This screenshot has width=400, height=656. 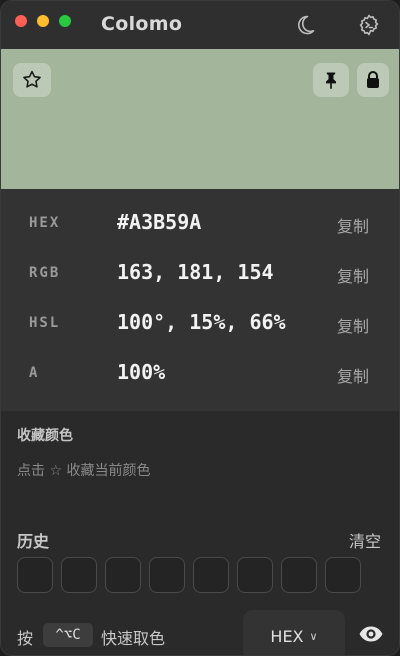 I want to click on rgb-row: RGB 163, 181, 154 复制, so click(x=200, y=275).